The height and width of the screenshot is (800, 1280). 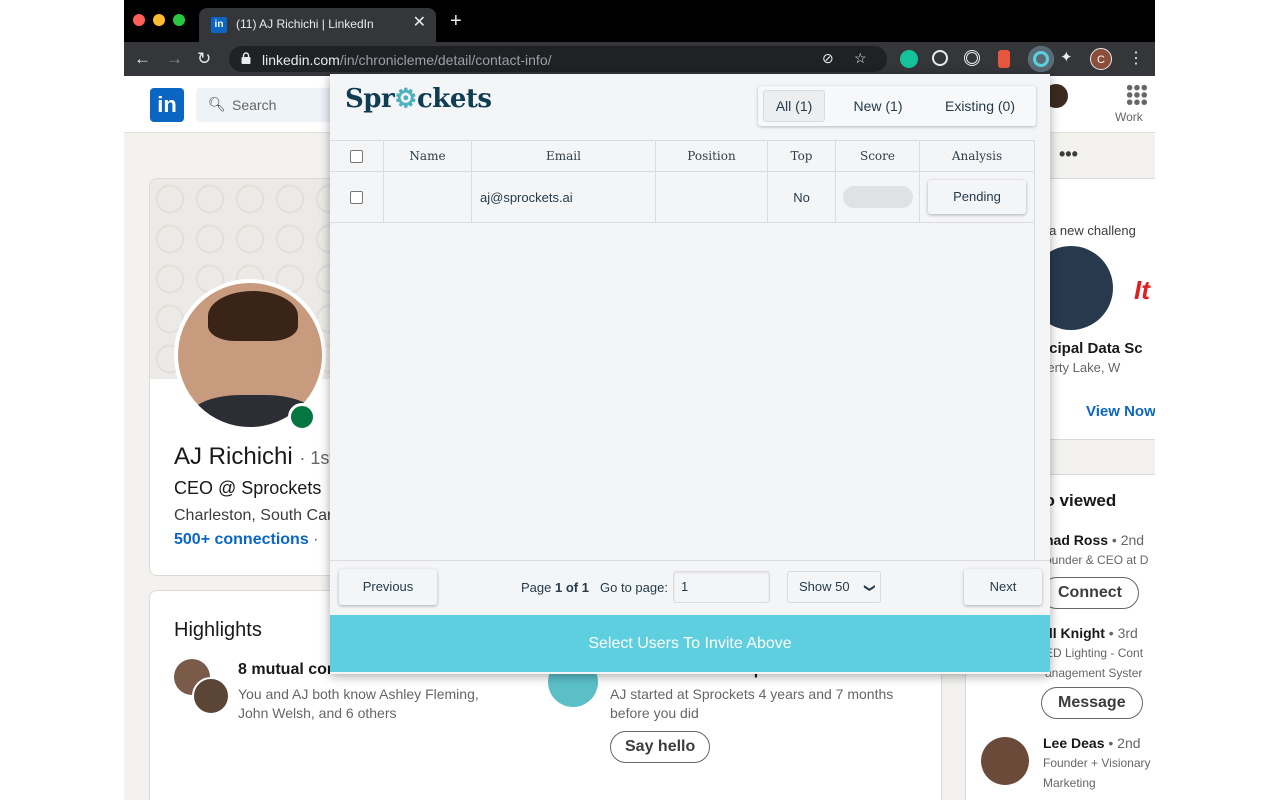 I want to click on tab-new: New (1), so click(x=878, y=106).